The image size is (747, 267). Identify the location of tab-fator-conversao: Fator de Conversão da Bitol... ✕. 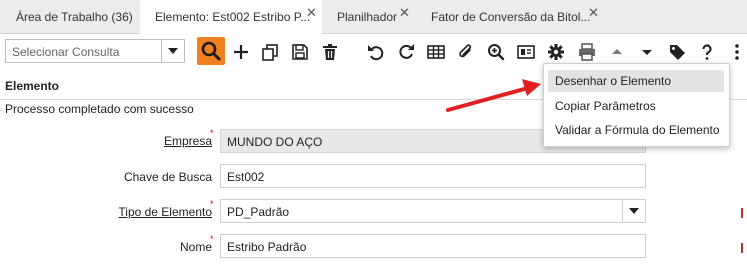
(511, 16).